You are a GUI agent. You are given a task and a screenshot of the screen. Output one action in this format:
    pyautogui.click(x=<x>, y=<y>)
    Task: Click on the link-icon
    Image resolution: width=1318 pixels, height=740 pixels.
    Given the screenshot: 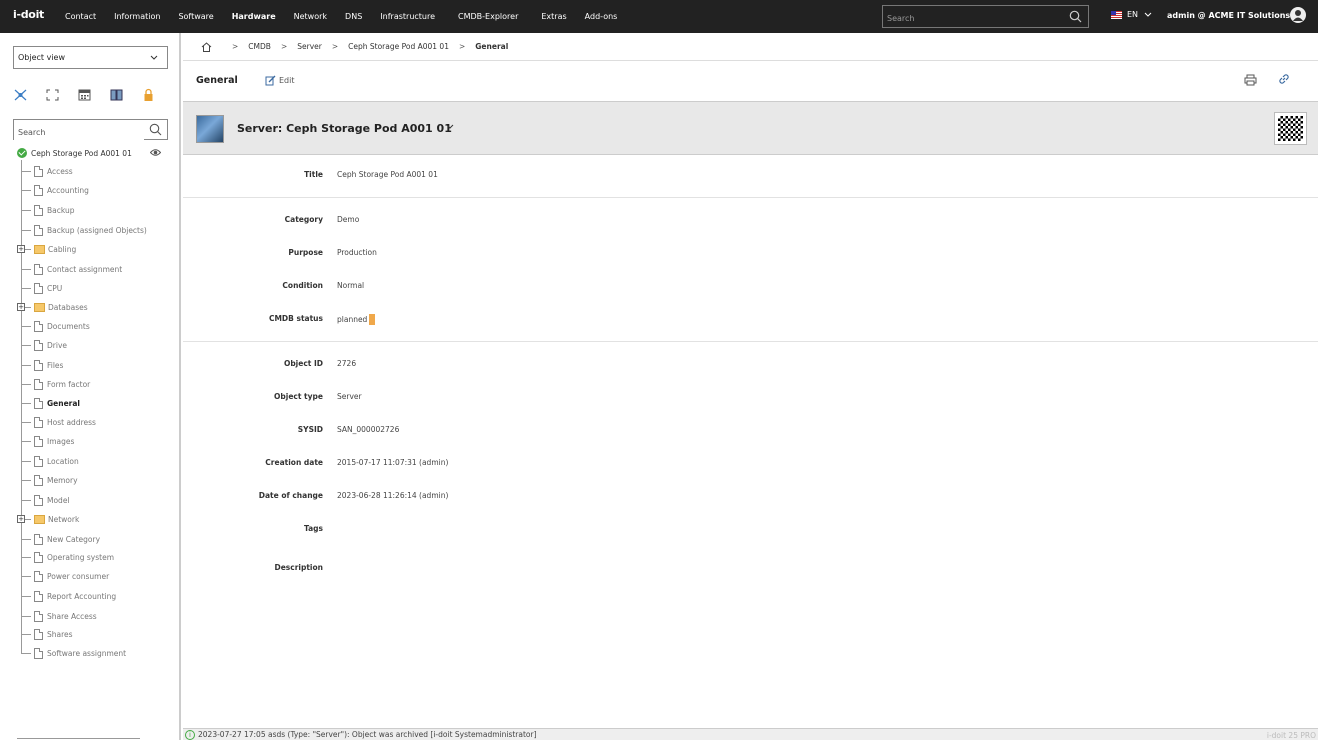 What is the action you would take?
    pyautogui.click(x=1284, y=79)
    